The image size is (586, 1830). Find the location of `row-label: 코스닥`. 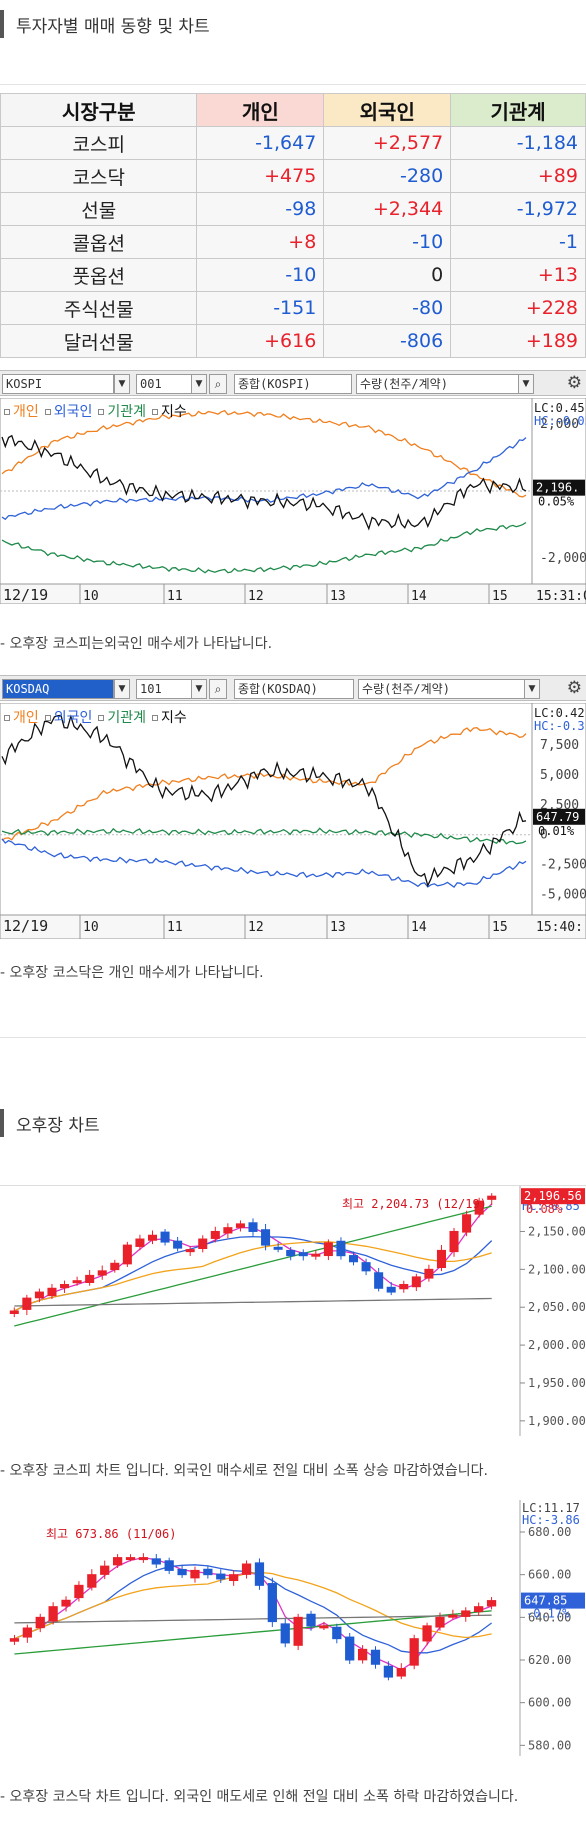

row-label: 코스닥 is located at coordinates (99, 176).